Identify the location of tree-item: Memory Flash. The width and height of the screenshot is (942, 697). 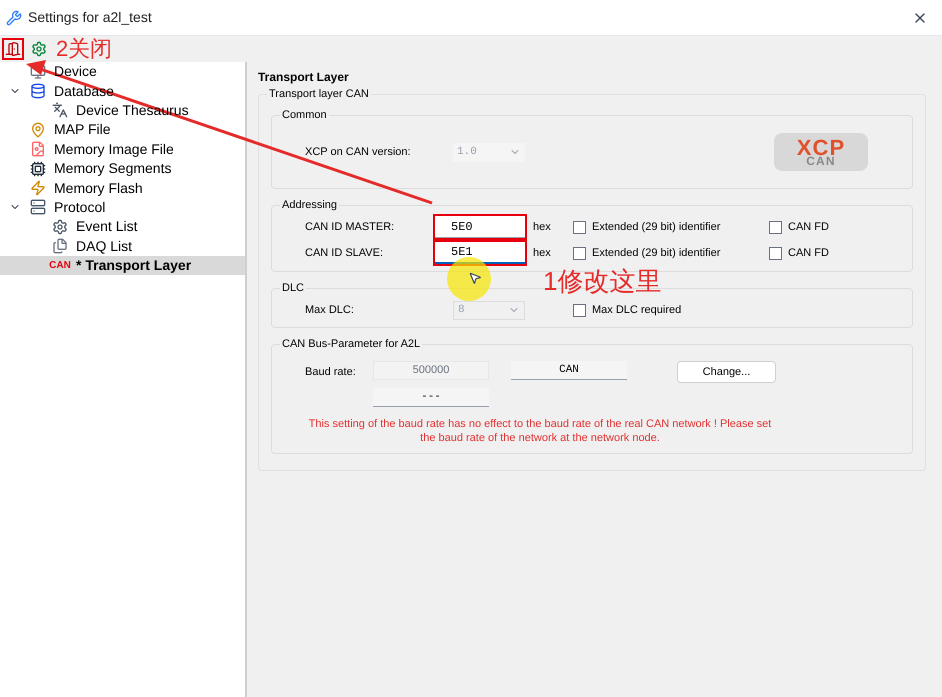
(122, 188).